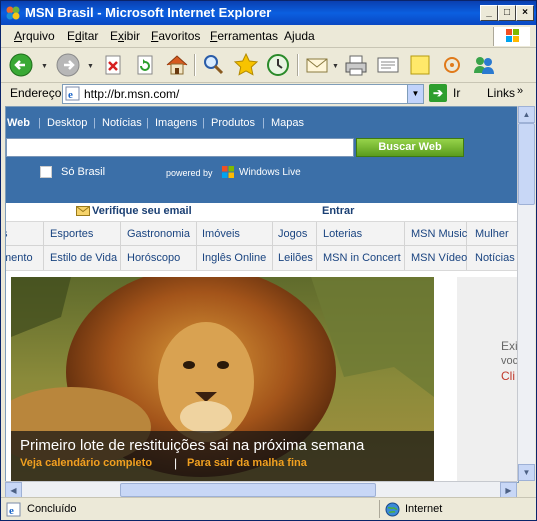 This screenshot has width=537, height=521. Describe the element at coordinates (153, 258) in the screenshot. I see `category-link: Horóscopo` at that location.